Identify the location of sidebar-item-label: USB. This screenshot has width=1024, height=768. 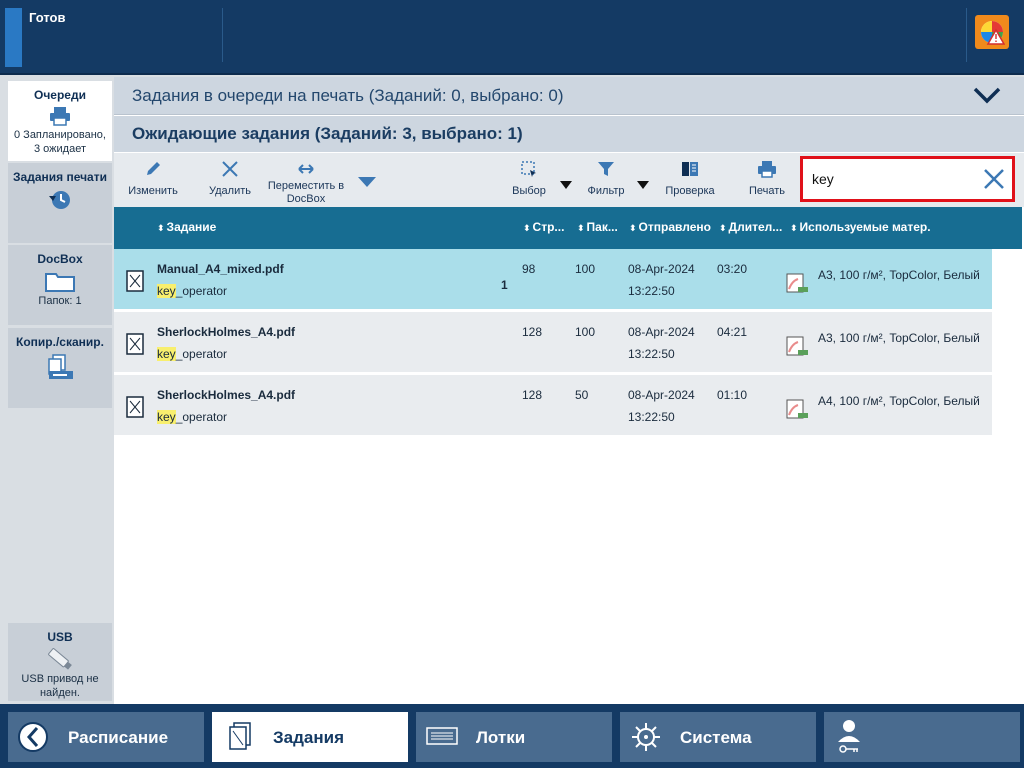
(60, 637).